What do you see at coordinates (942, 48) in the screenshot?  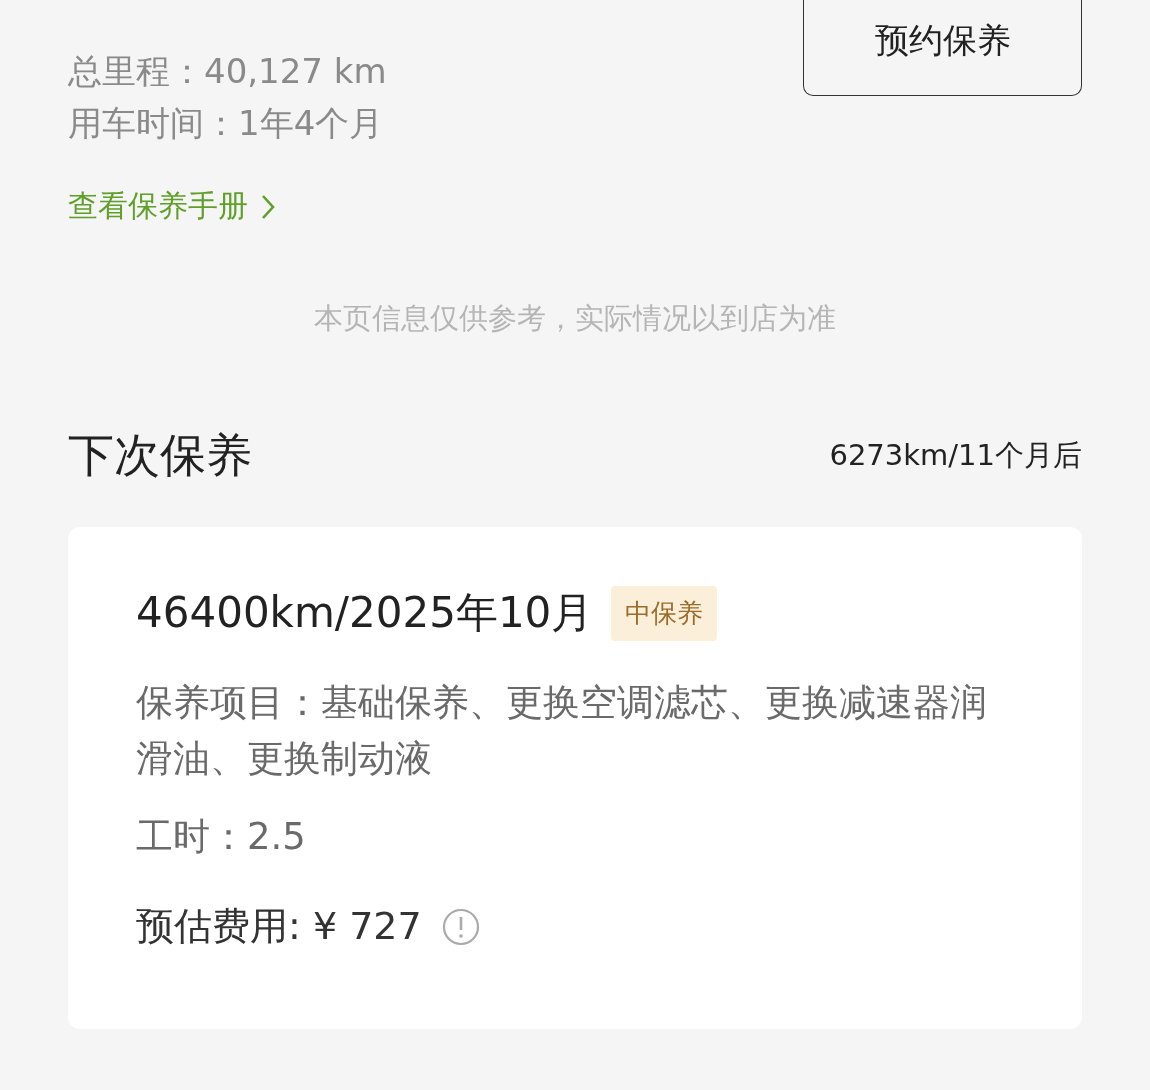 I see `book-service-button: 预约保养` at bounding box center [942, 48].